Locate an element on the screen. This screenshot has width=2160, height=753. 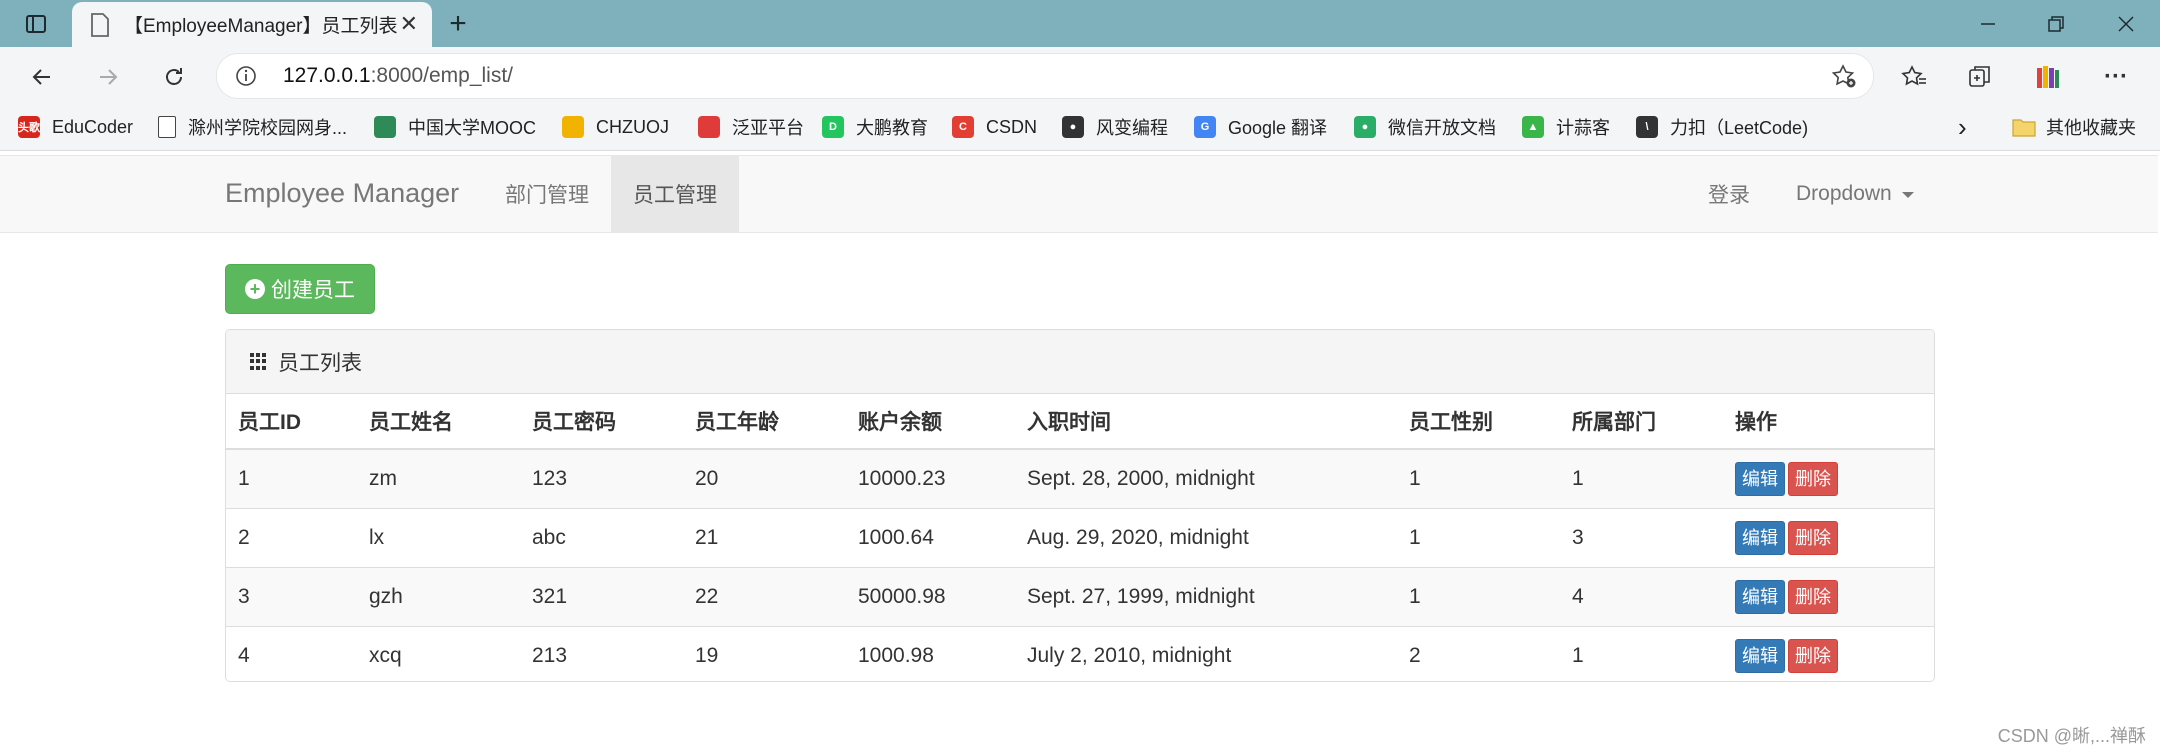
more-menu-icon: ··· is located at coordinates (2116, 77).